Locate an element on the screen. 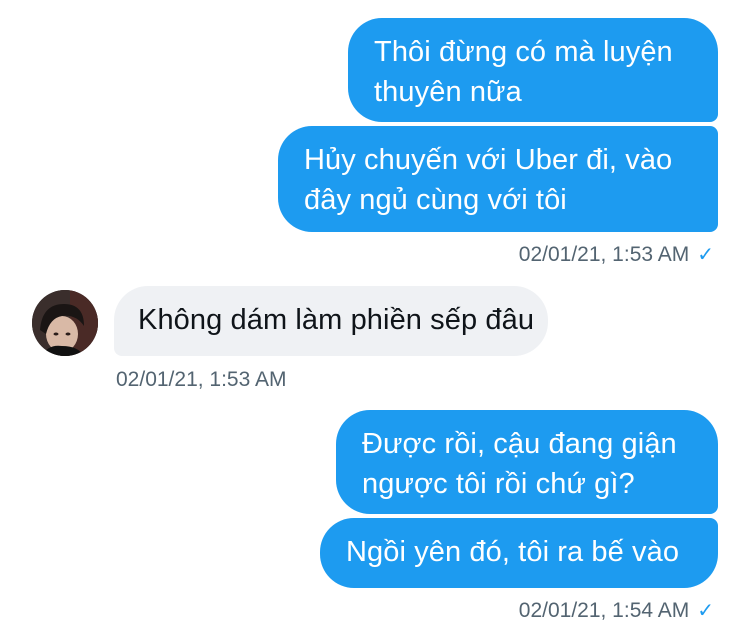 The image size is (750, 639). message-timestamp: 02/01/21, 1:53 AM ✓ is located at coordinates (616, 254).